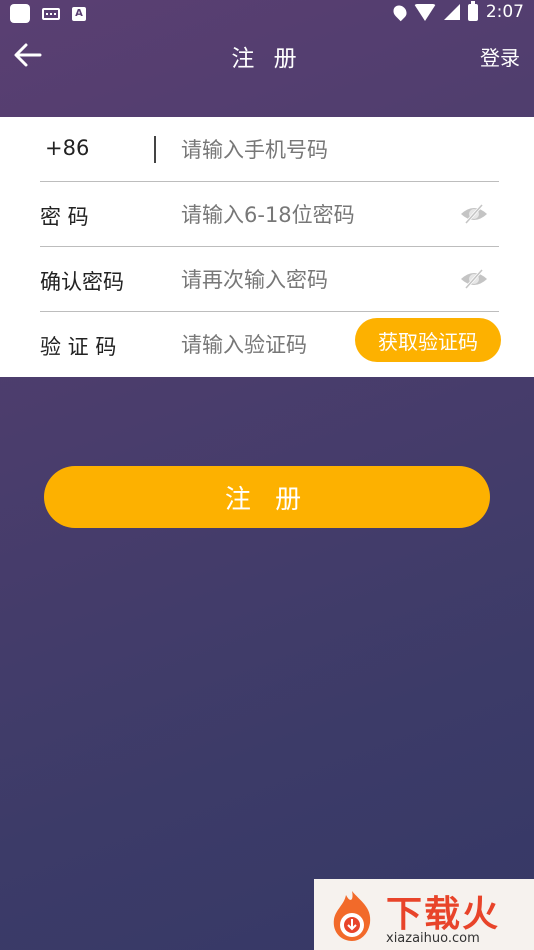  Describe the element at coordinates (78, 347) in the screenshot. I see `code-label: 验 证 码` at that location.